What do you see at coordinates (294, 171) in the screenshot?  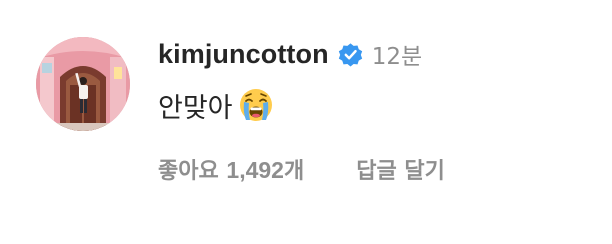 I see `likes-suffix: 개` at bounding box center [294, 171].